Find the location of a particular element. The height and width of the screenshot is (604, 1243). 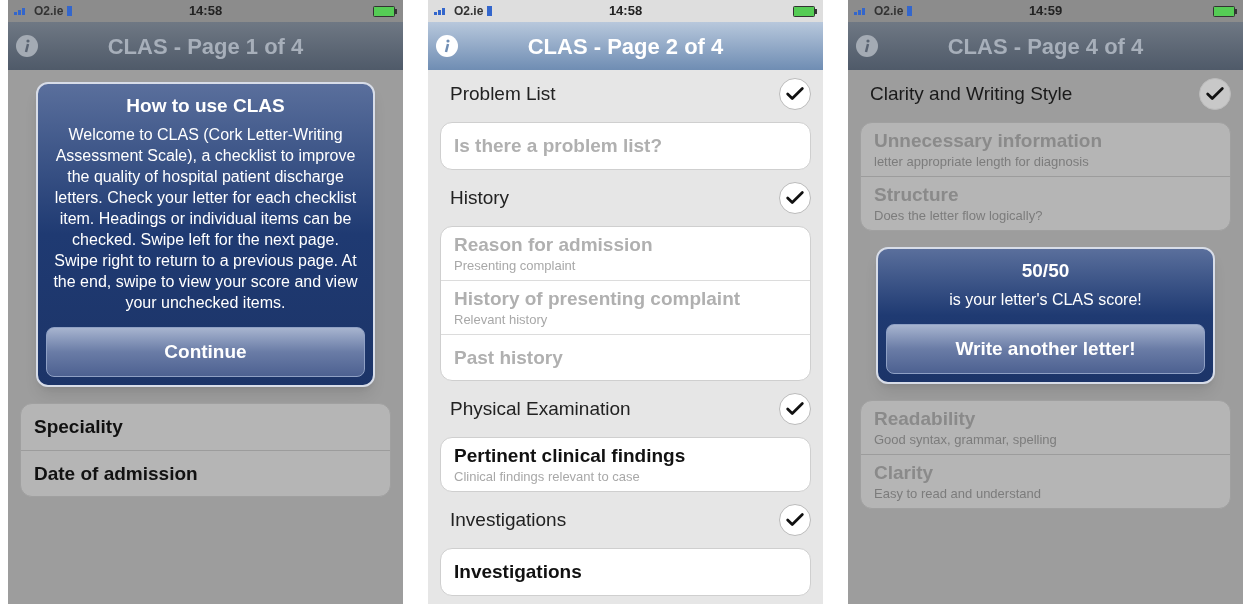

checklist-item: Reason for admission Presenting complaint is located at coordinates (625, 253).